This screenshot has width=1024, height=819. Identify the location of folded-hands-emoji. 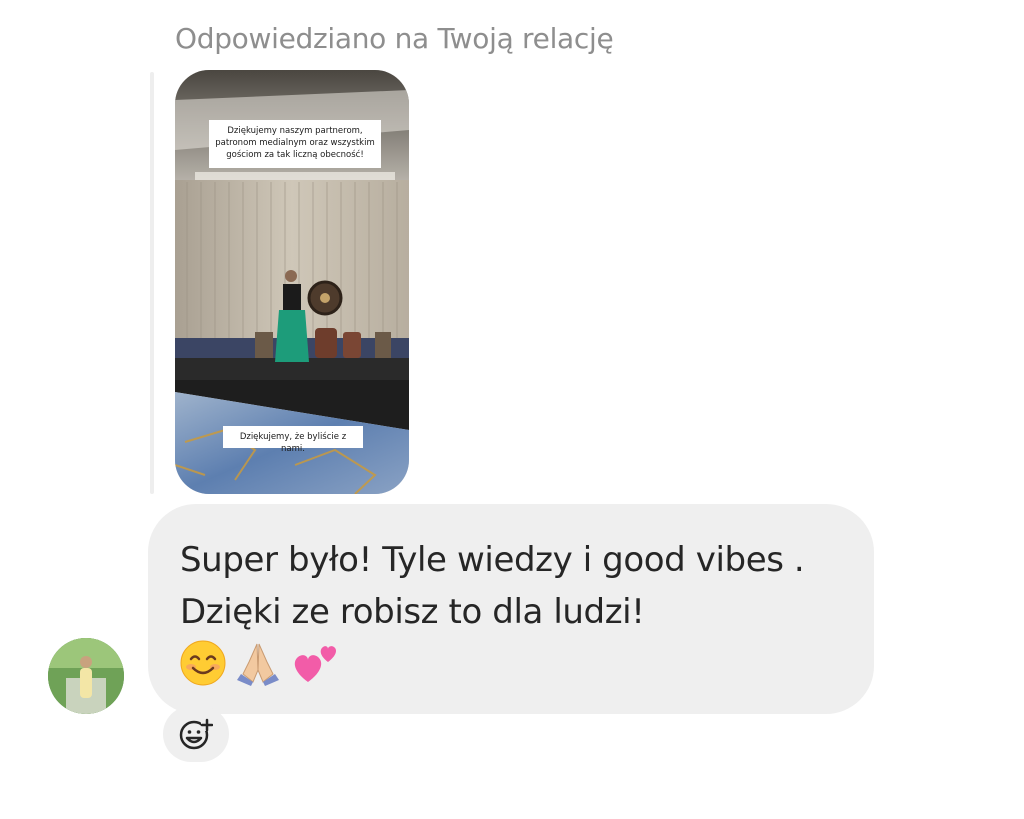
(258, 664).